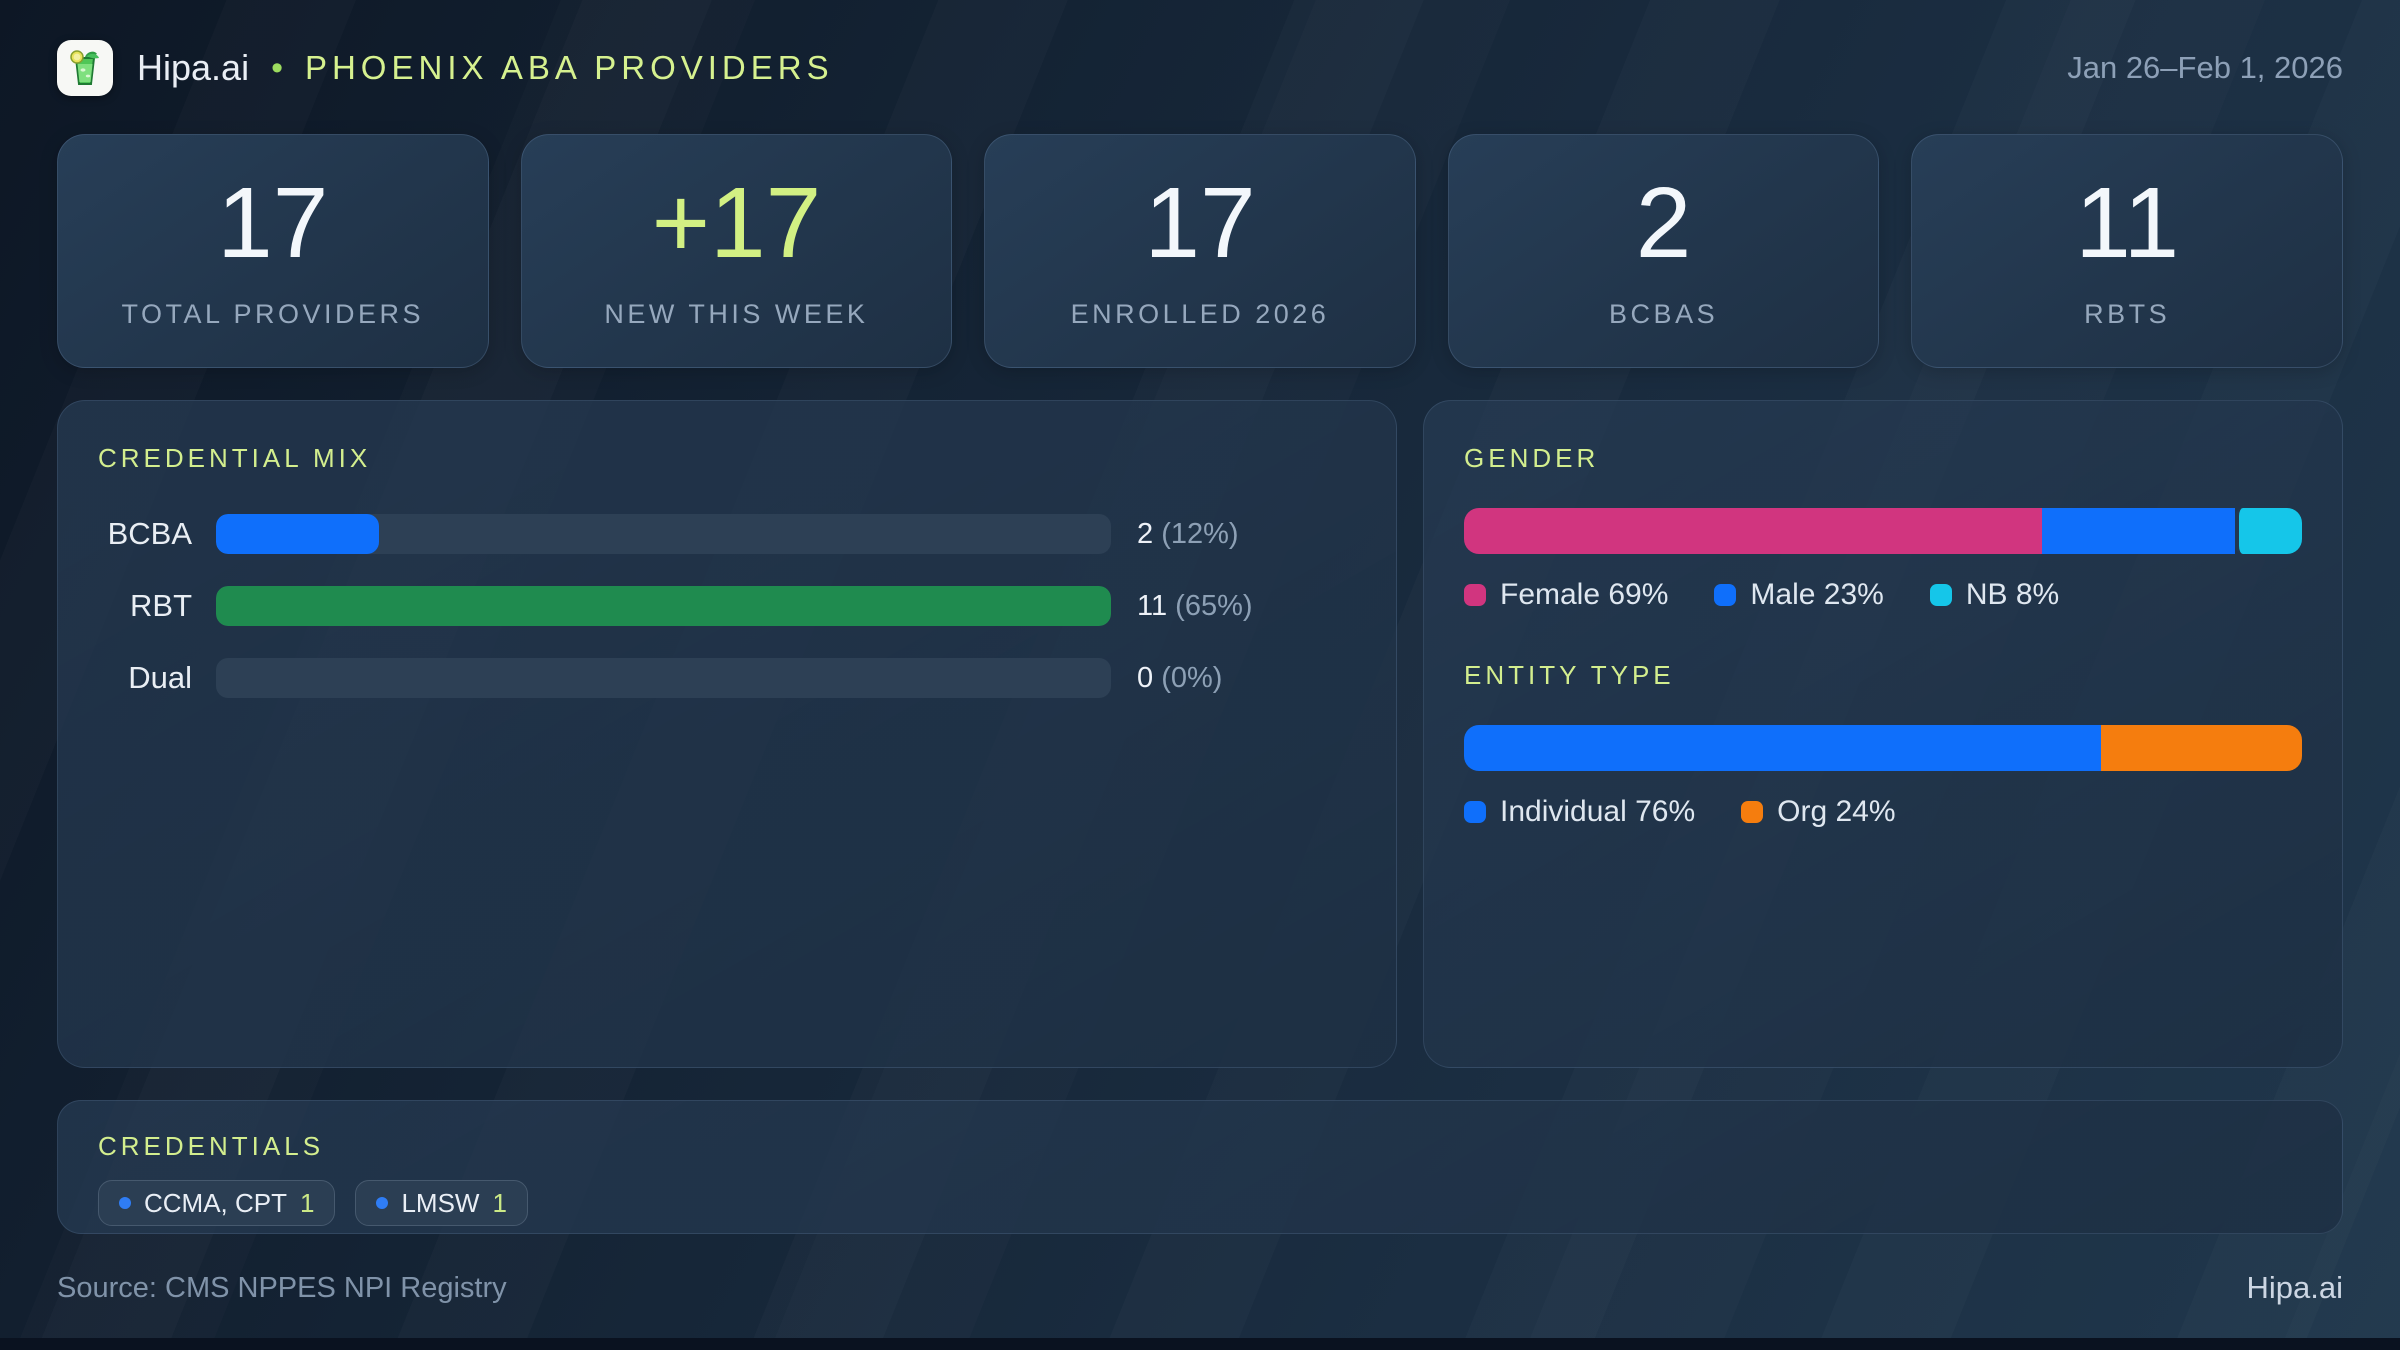  I want to click on app-logo, so click(85, 68).